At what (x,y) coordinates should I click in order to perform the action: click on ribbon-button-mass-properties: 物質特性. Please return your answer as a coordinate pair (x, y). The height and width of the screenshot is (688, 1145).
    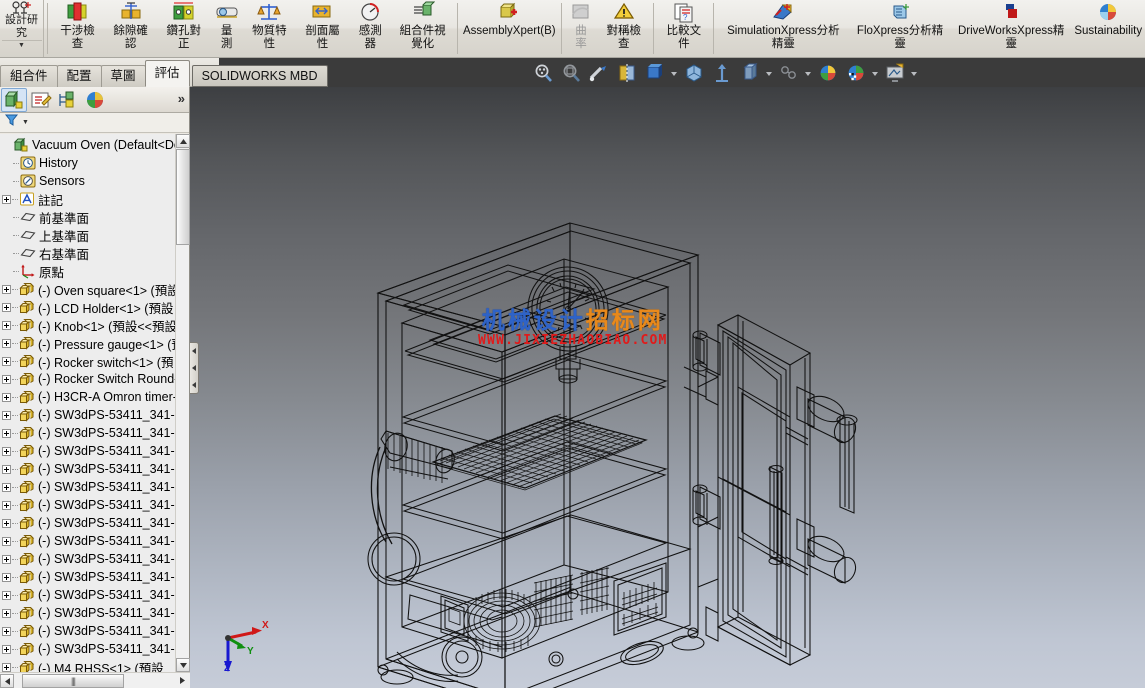
    Looking at the image, I should click on (269, 28).